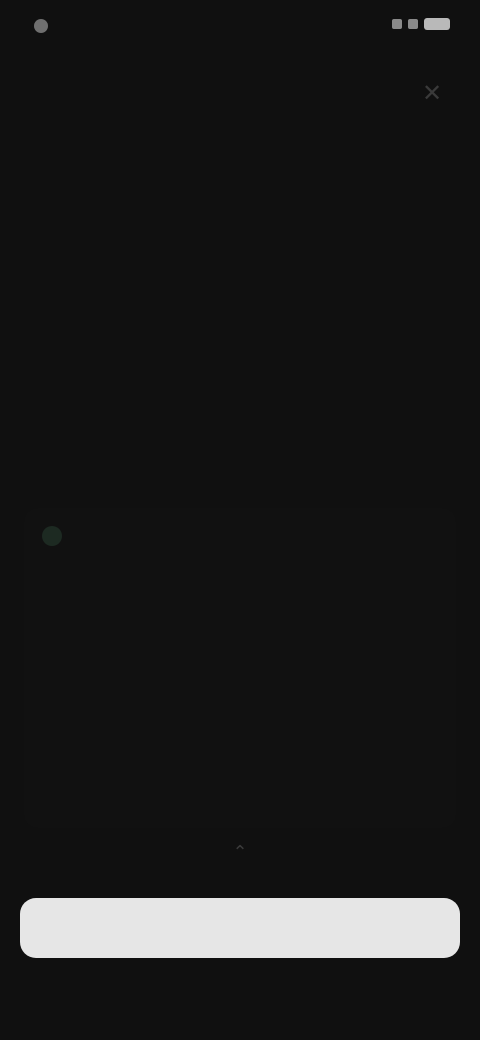  I want to click on status-indicator-icon, so click(41, 26).